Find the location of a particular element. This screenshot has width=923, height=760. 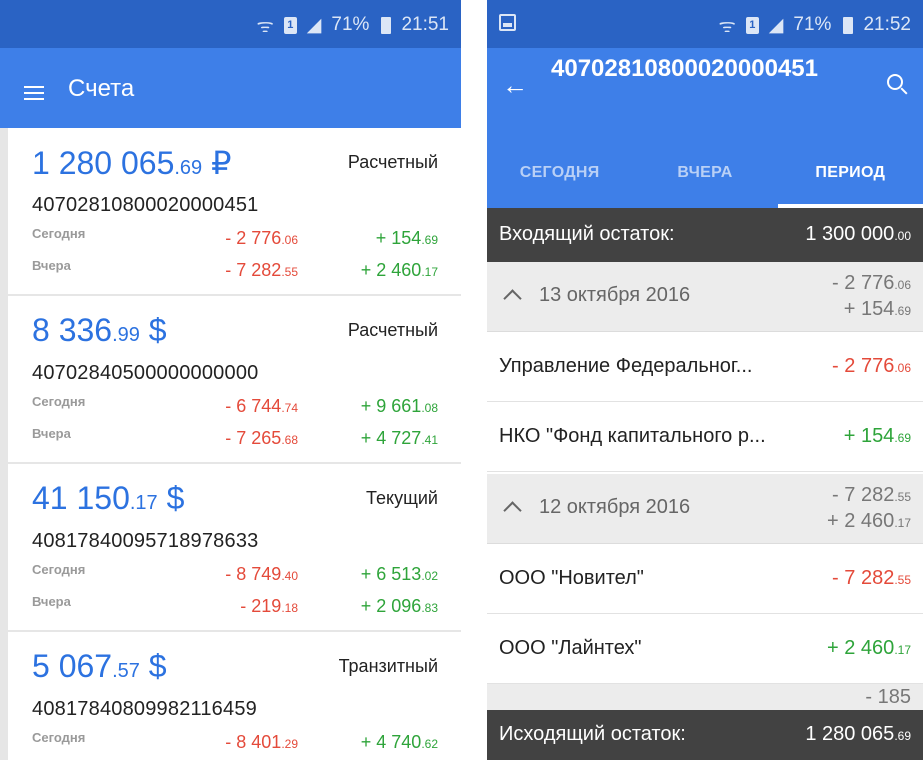

transaction-amount: + 2 460.17 is located at coordinates (869, 648).